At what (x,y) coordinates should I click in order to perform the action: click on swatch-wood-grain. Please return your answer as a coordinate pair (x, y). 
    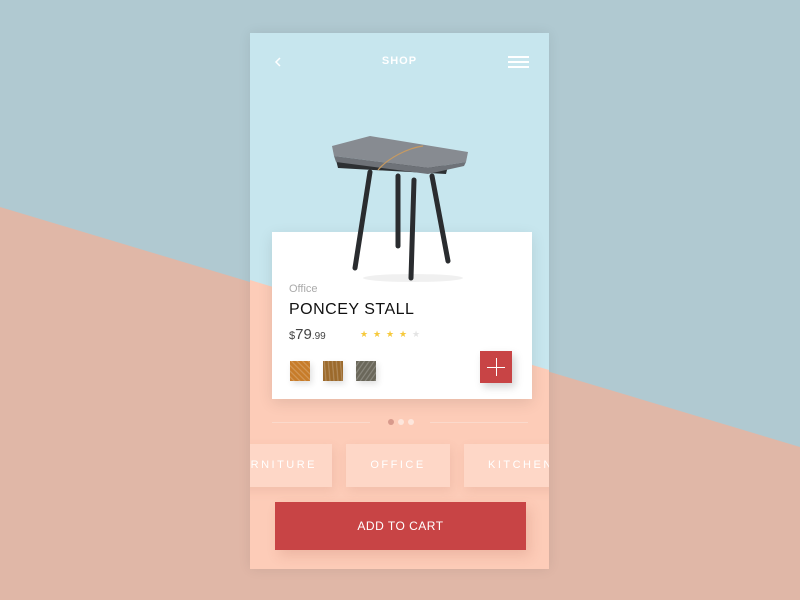
    Looking at the image, I should click on (333, 371).